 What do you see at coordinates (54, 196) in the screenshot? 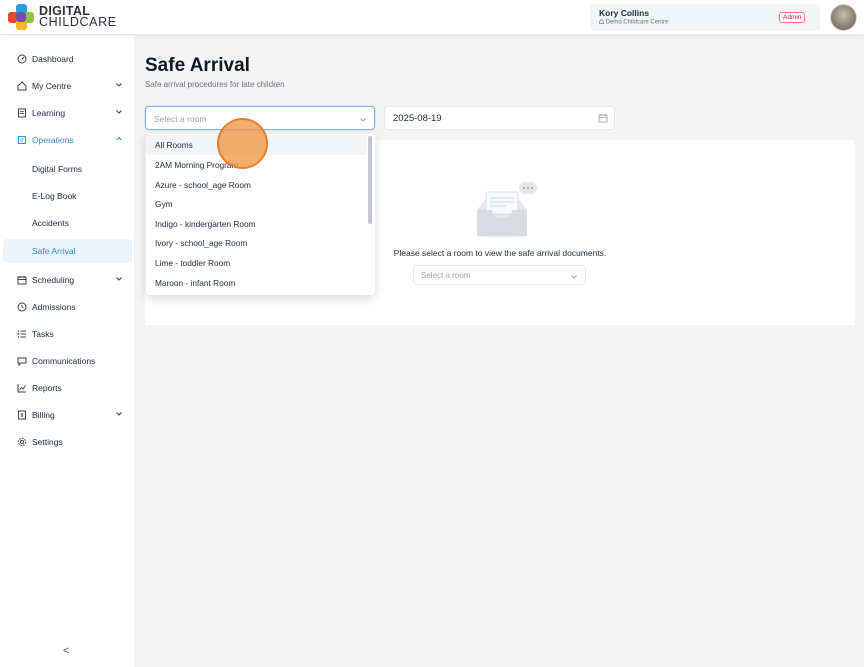
I see `sidebar-item-label: E-Log Book` at bounding box center [54, 196].